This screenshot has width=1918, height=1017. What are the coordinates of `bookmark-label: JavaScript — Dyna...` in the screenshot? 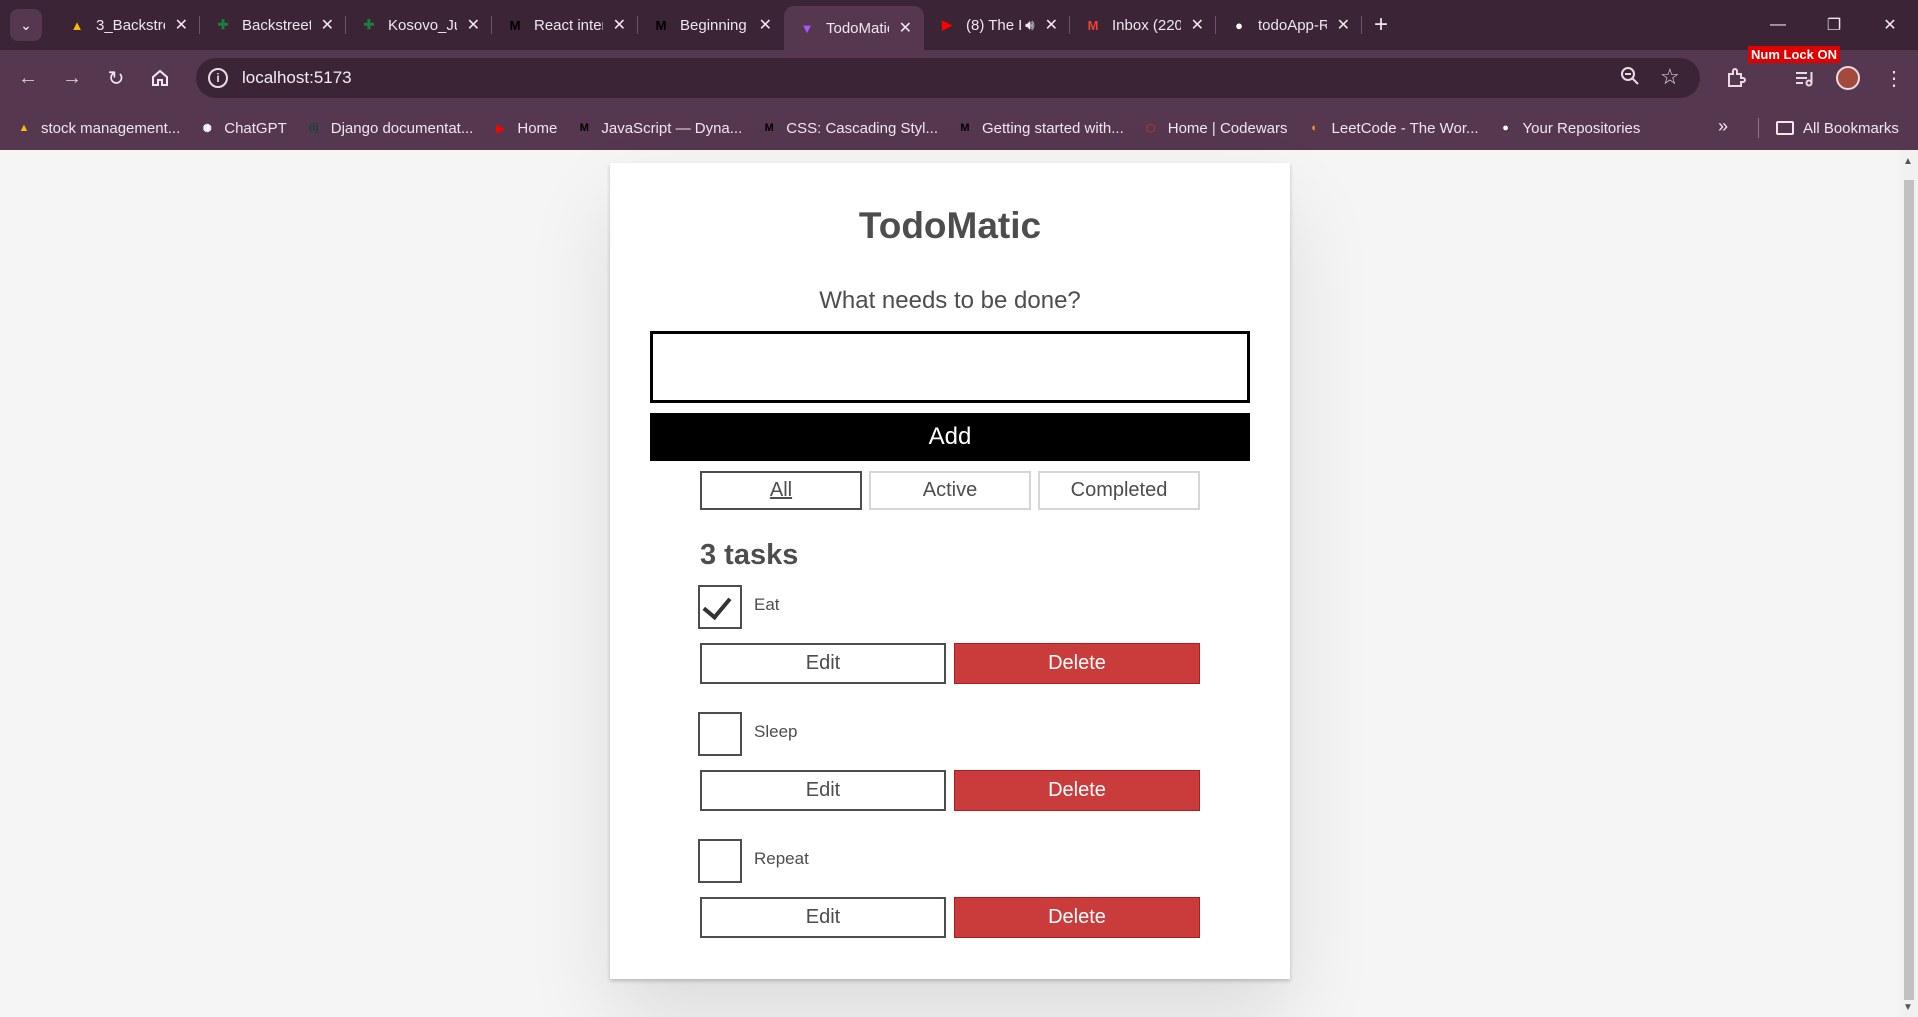 It's located at (672, 128).